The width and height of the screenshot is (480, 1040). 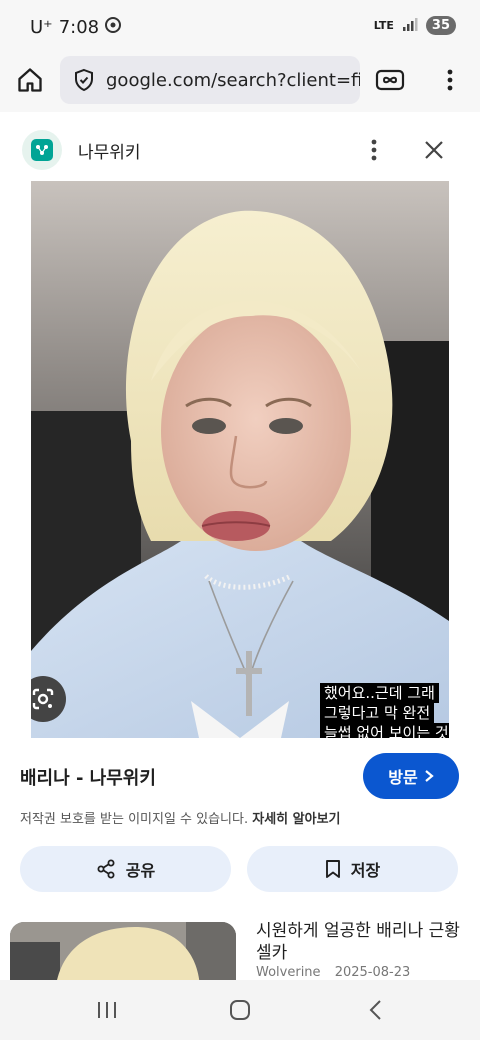 I want to click on url-bar: google.com/search?client=fire, so click(x=210, y=80).